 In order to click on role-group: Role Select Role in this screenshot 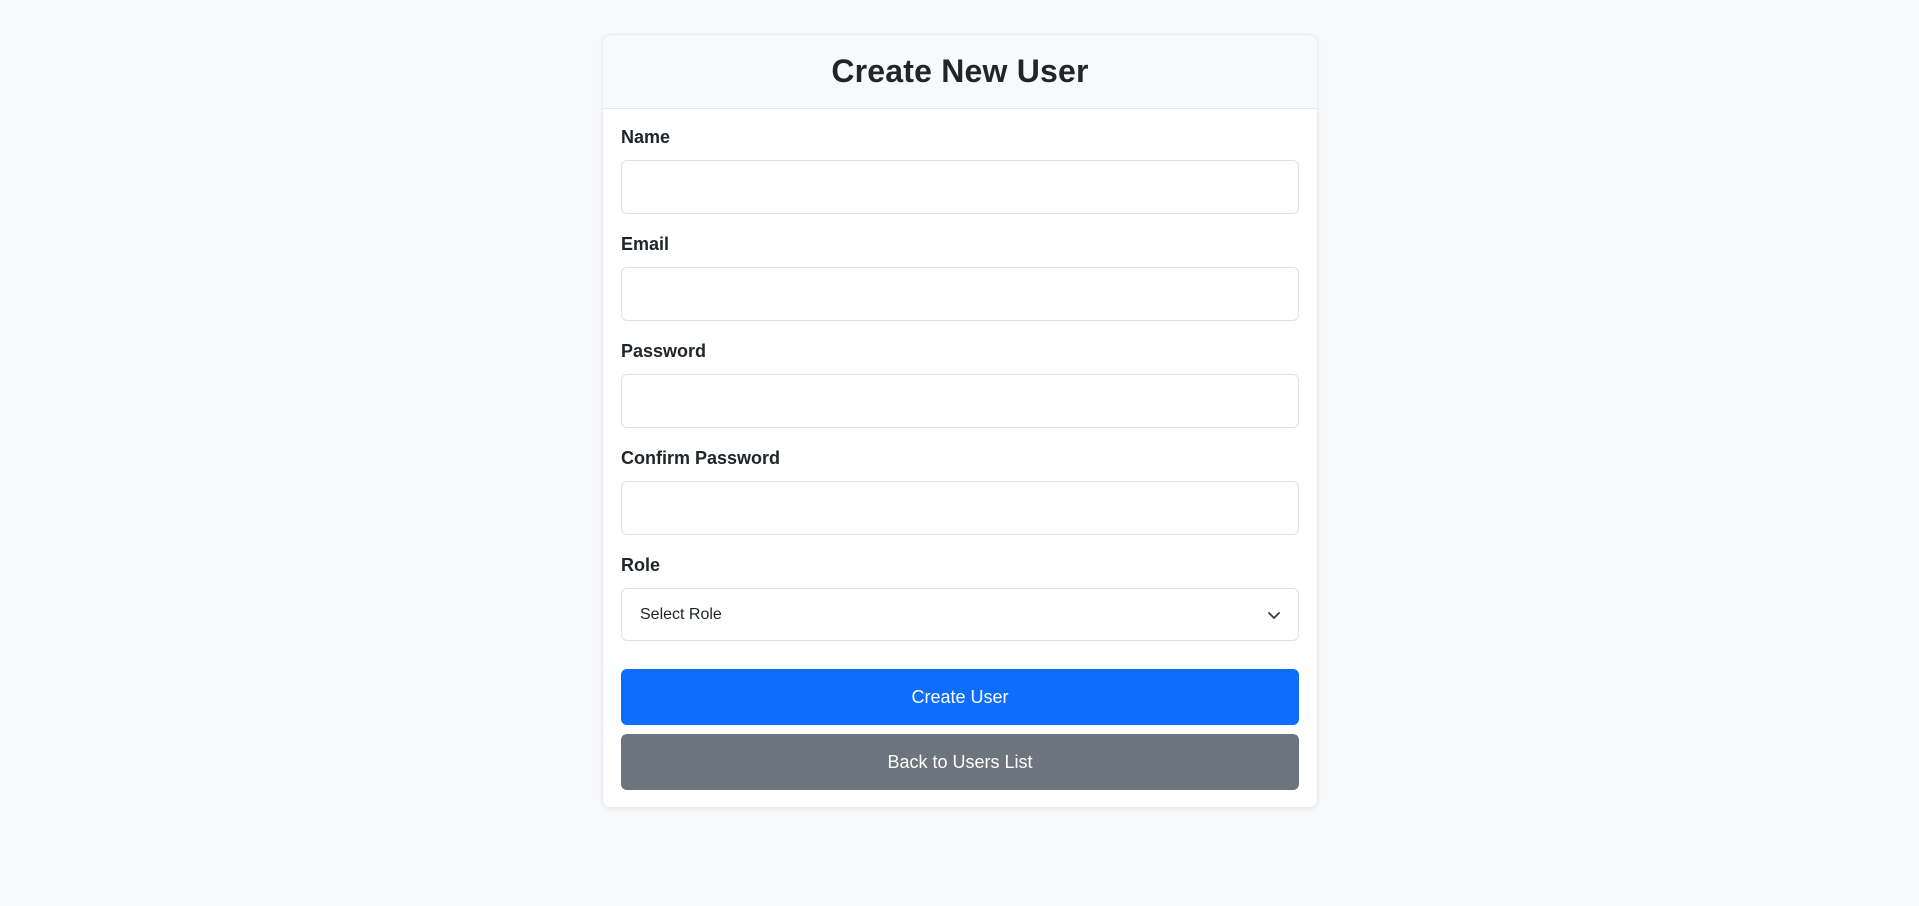, I will do `click(960, 598)`.